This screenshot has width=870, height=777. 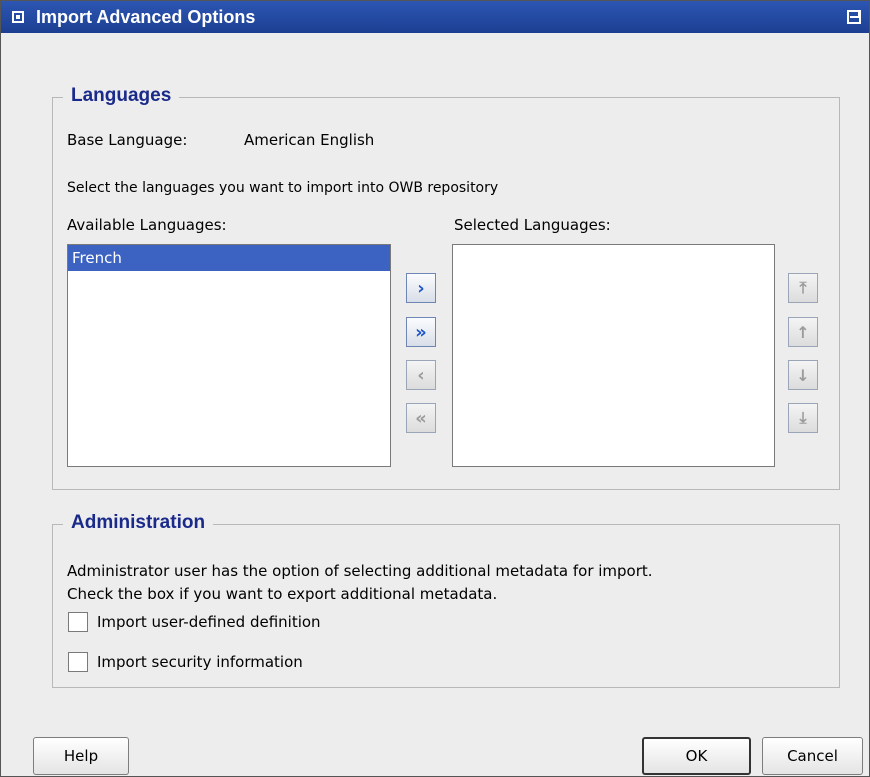 I want to click on import-security-checkbox, so click(x=78, y=662).